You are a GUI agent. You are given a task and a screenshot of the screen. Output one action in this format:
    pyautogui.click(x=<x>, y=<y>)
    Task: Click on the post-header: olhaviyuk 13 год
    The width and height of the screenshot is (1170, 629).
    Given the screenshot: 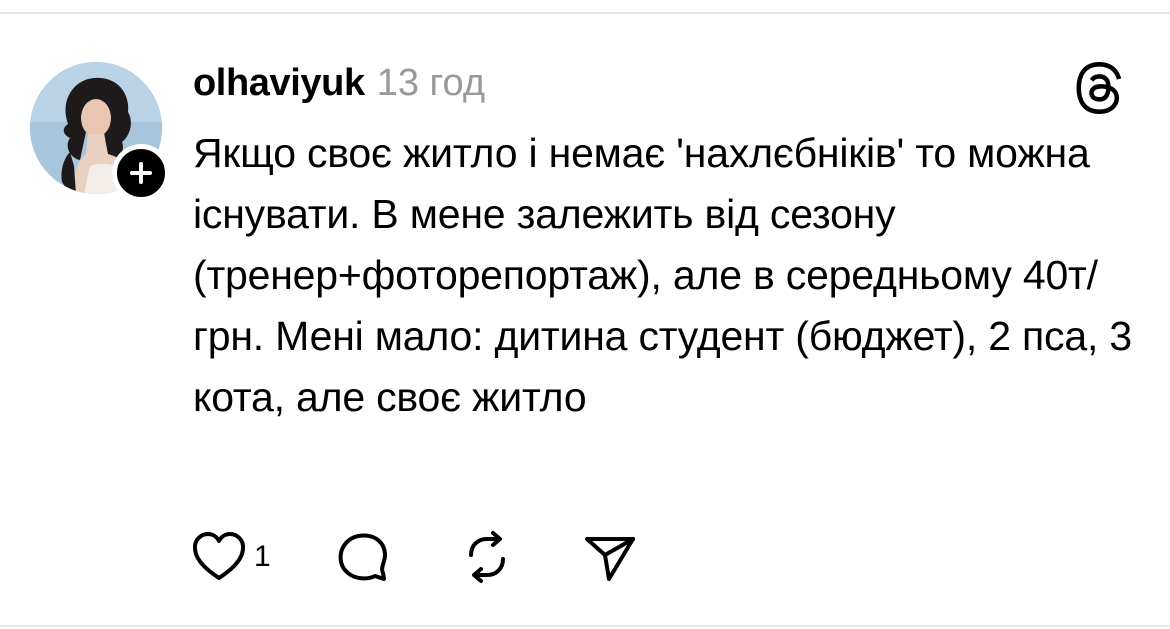 What is the action you would take?
    pyautogui.click(x=339, y=86)
    